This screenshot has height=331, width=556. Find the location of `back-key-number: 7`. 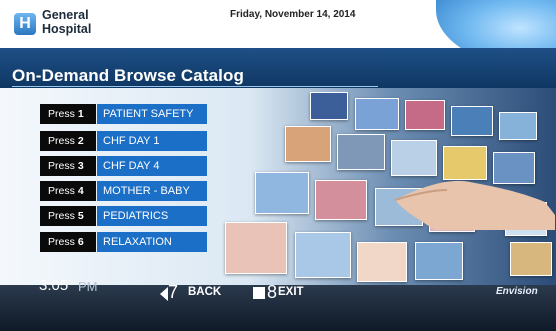

back-key-number: 7 is located at coordinates (173, 292).